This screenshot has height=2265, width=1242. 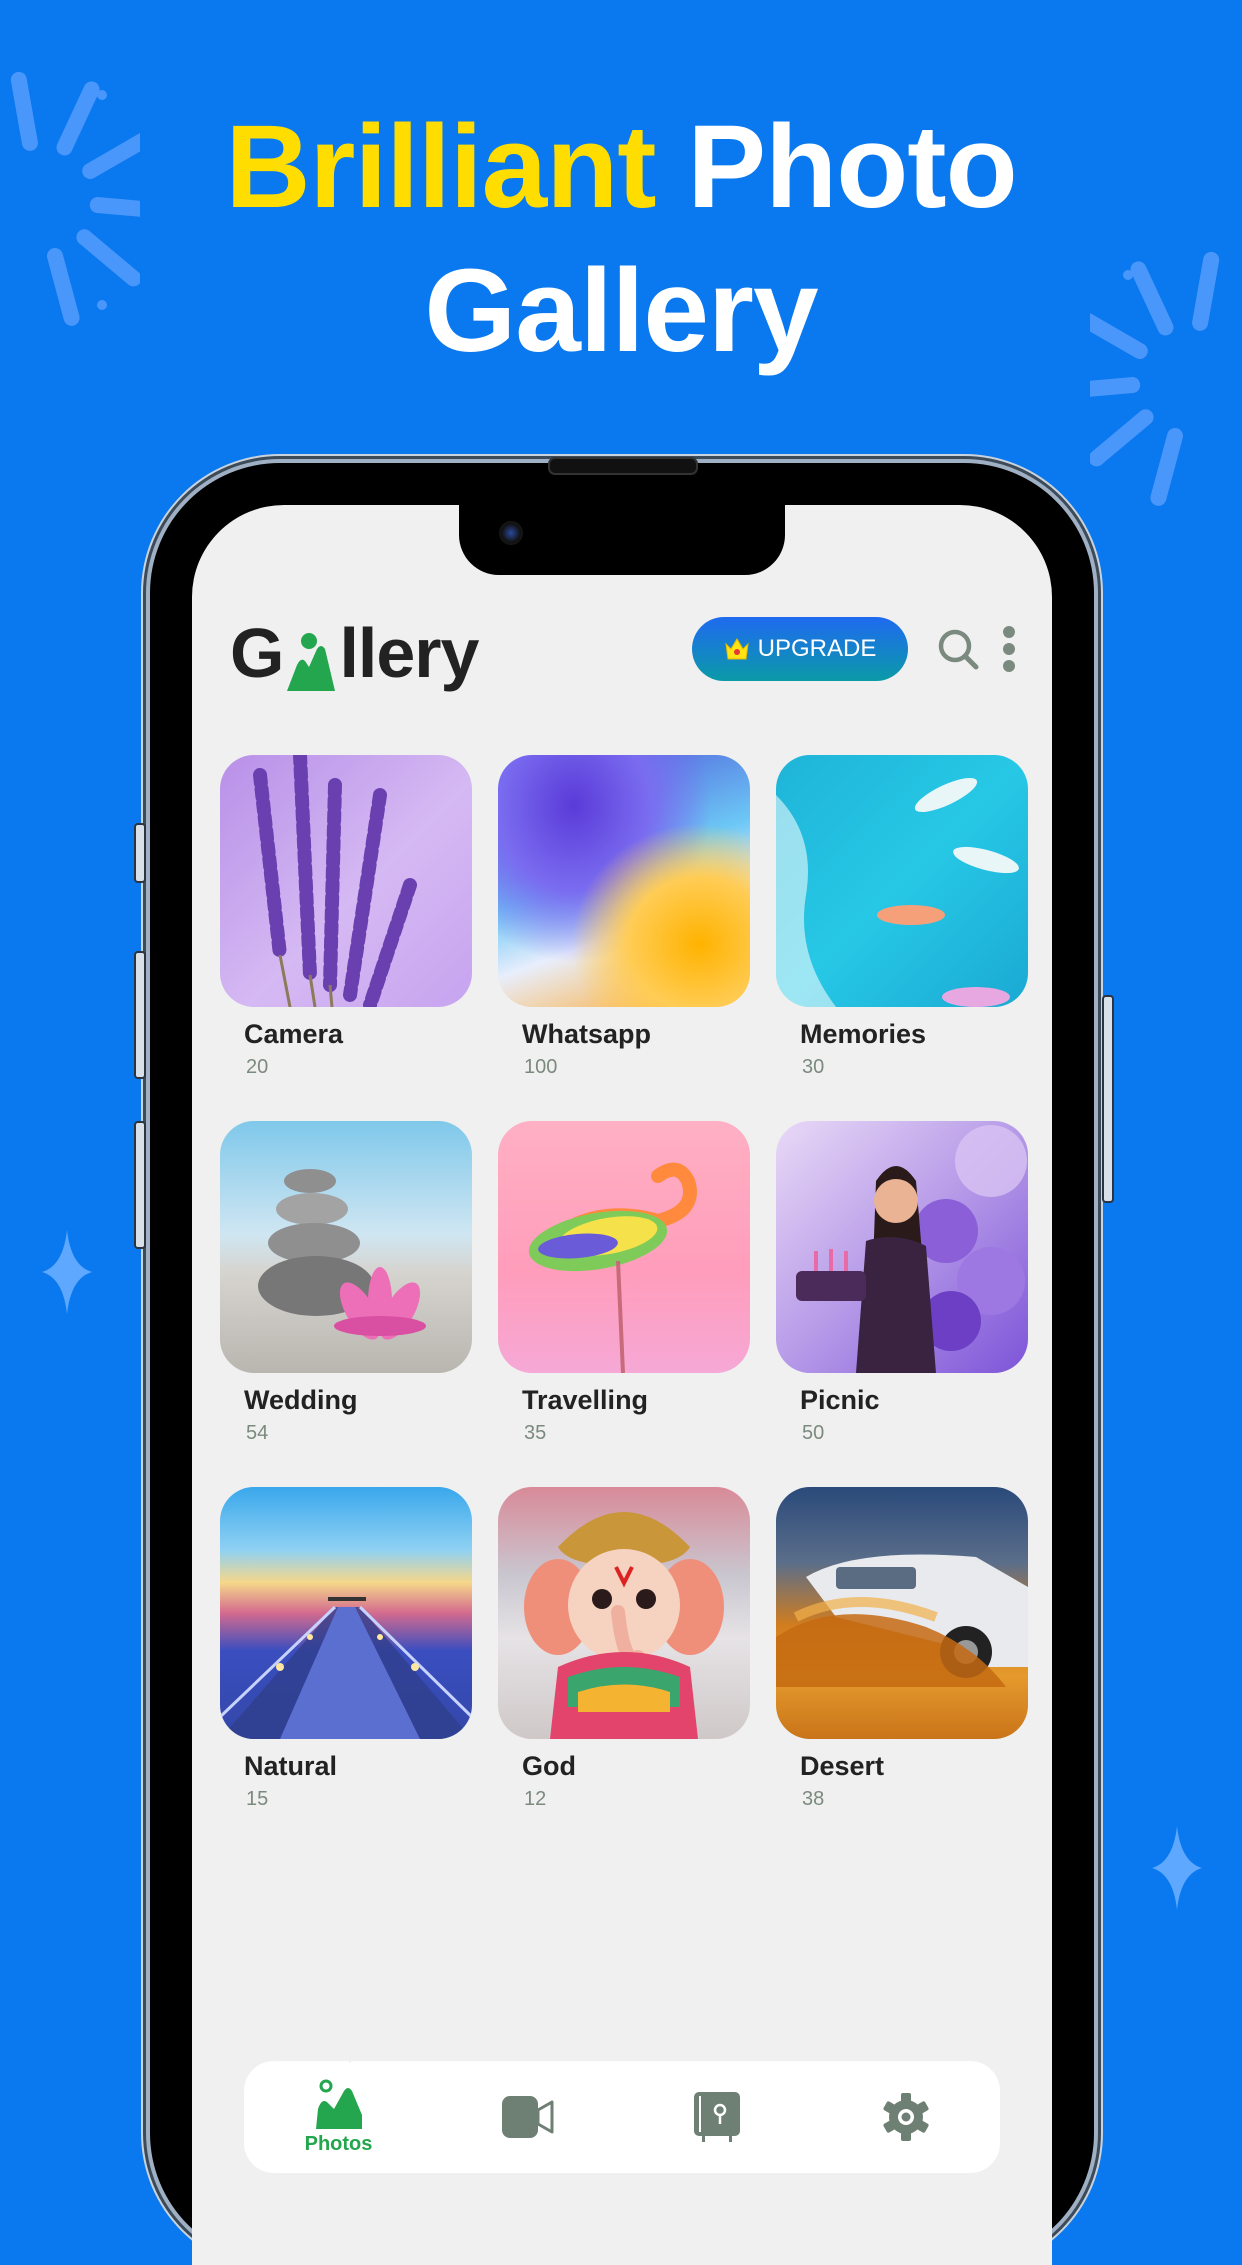 I want to click on album-count: 35, so click(x=535, y=1433).